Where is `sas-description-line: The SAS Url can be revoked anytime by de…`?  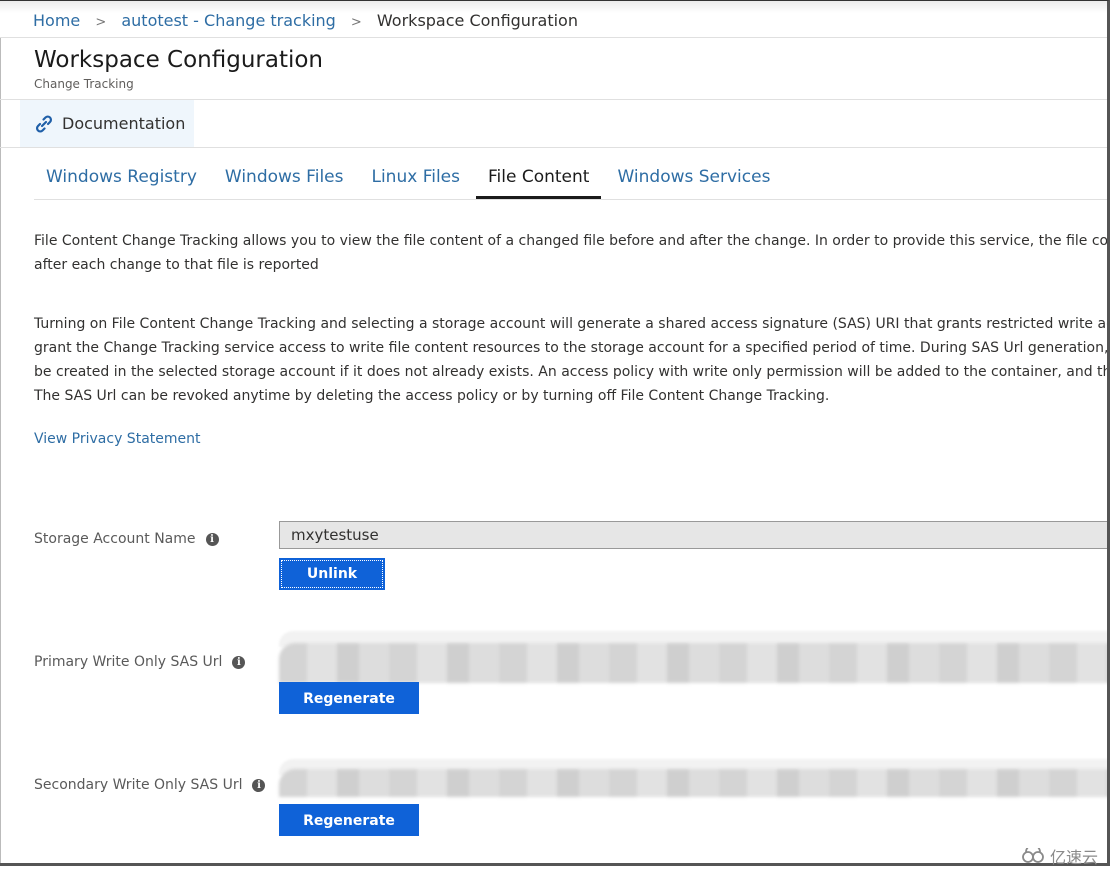
sas-description-line: The SAS Url can be revoked anytime by de… is located at coordinates (432, 396).